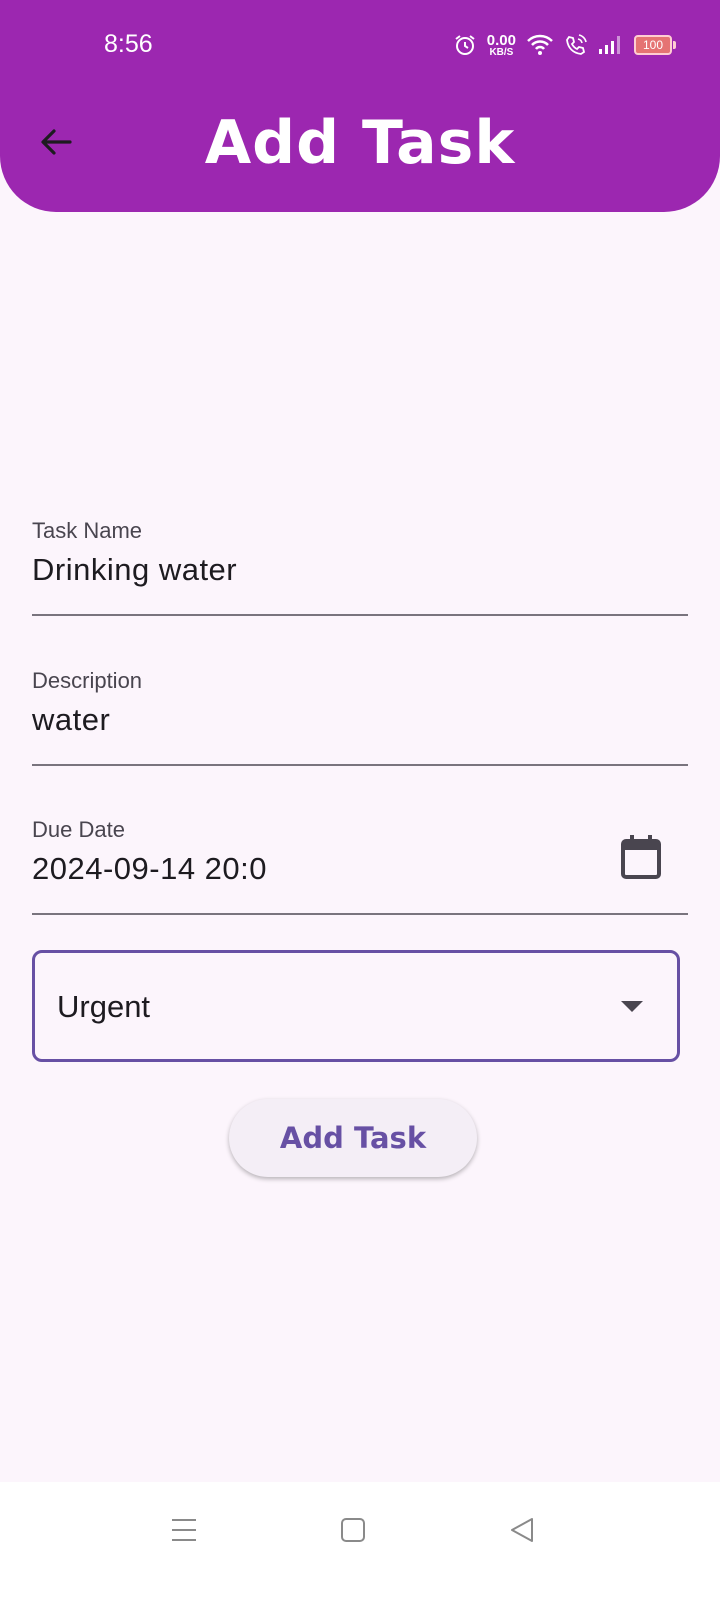 The height and width of the screenshot is (1600, 720). Describe the element at coordinates (360, 720) in the screenshot. I see `description-input: water` at that location.